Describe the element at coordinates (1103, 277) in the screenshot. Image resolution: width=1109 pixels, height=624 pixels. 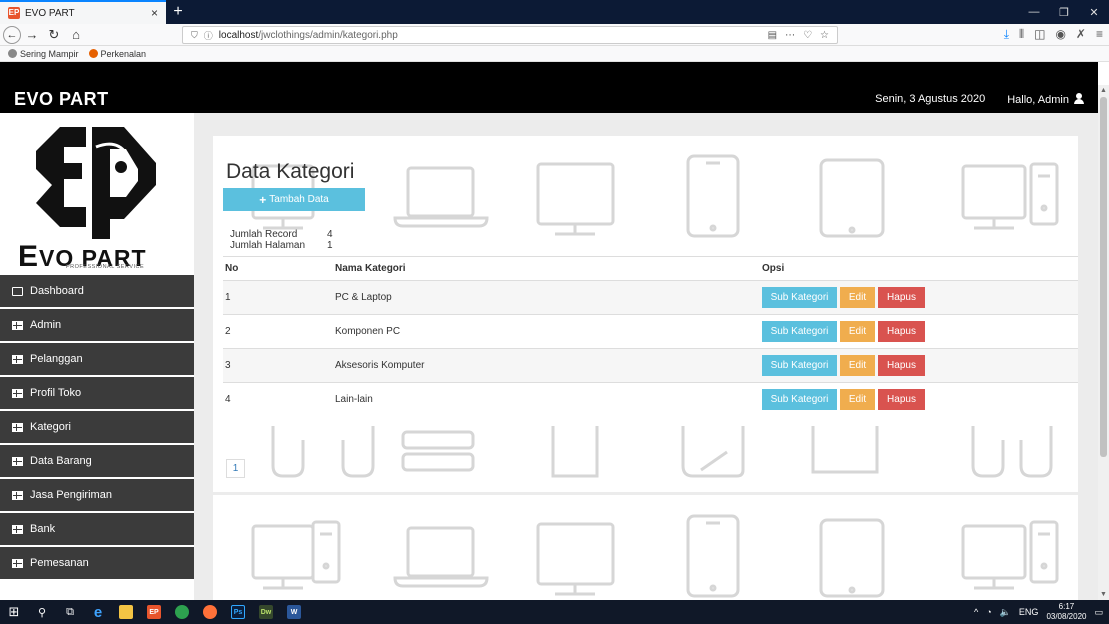
I see `scroll-thumb` at that location.